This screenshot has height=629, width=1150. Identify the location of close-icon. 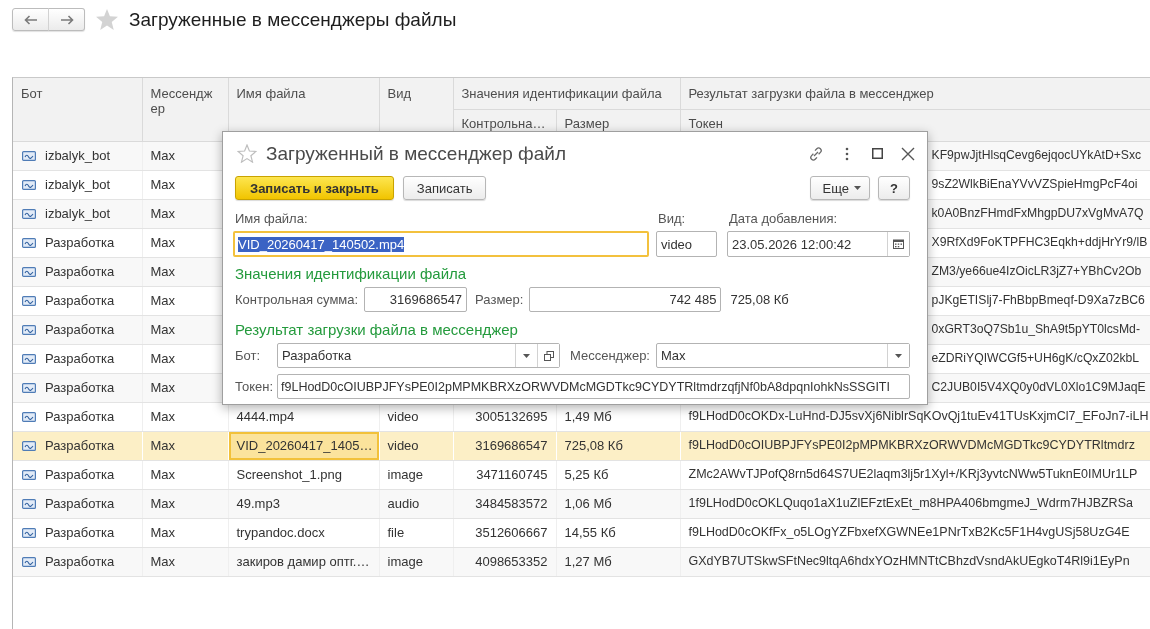
(908, 153).